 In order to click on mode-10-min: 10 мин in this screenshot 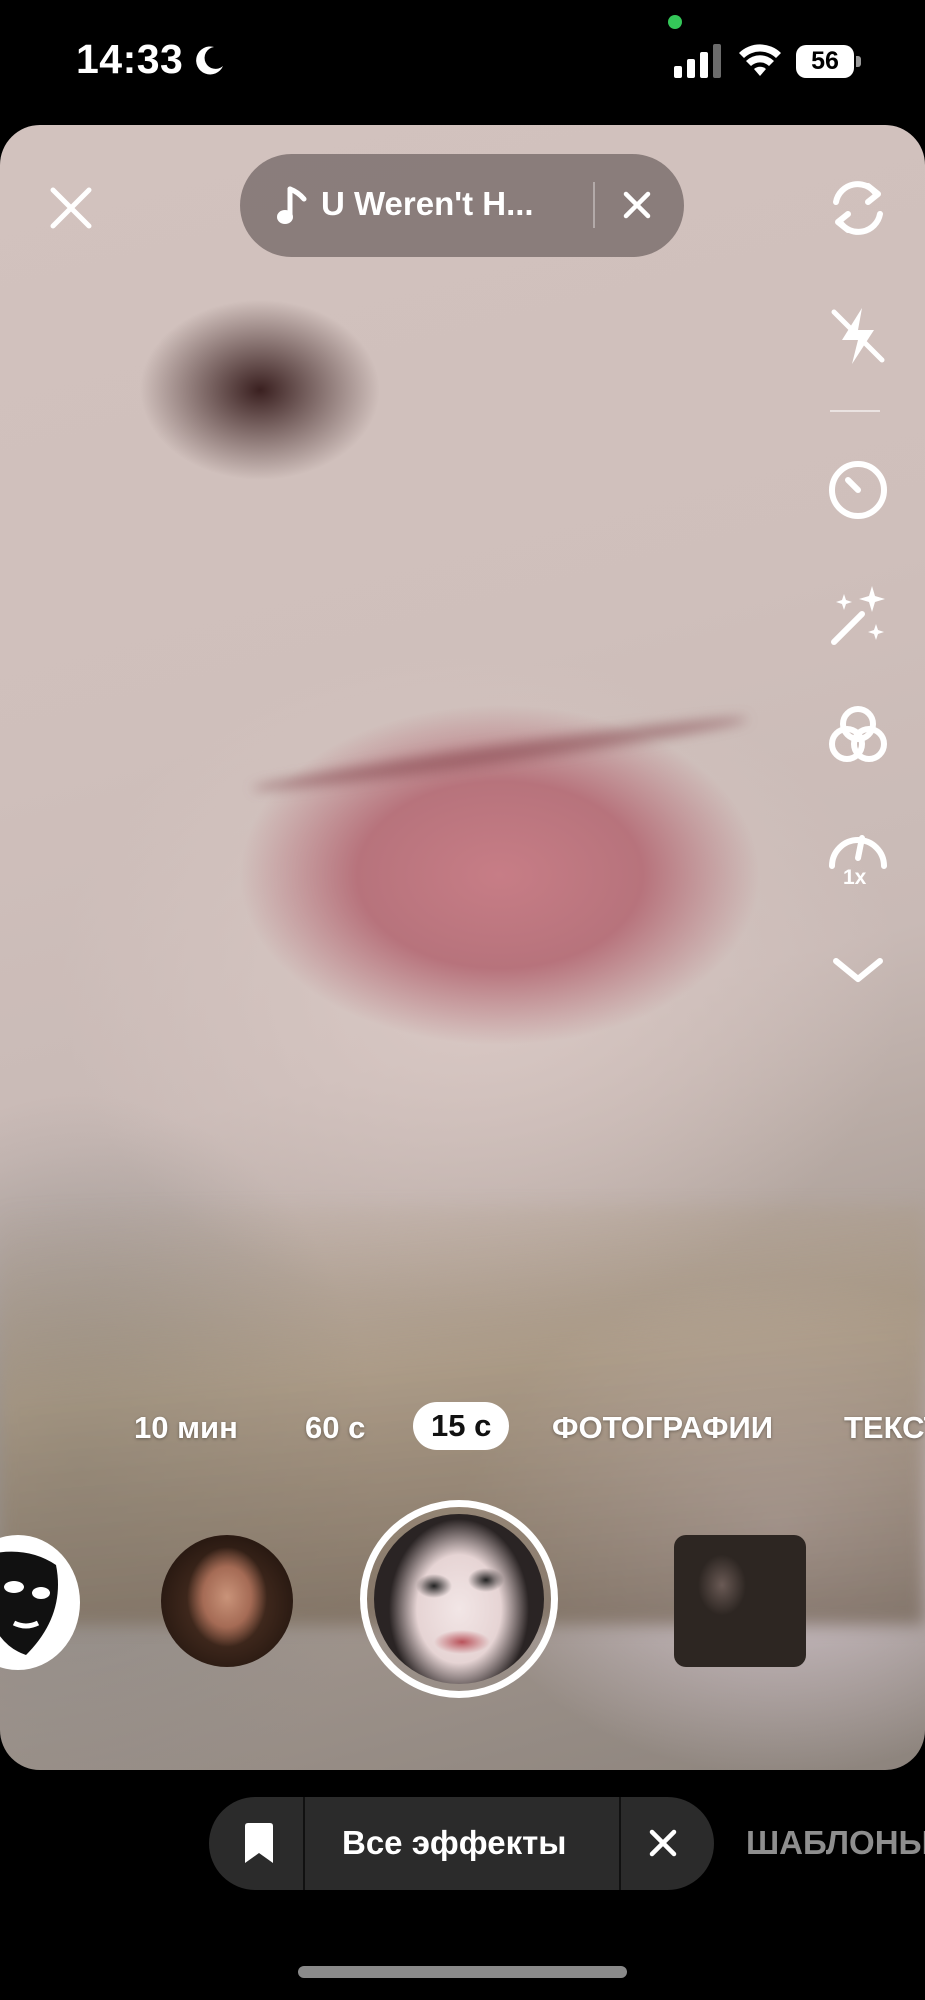, I will do `click(186, 1428)`.